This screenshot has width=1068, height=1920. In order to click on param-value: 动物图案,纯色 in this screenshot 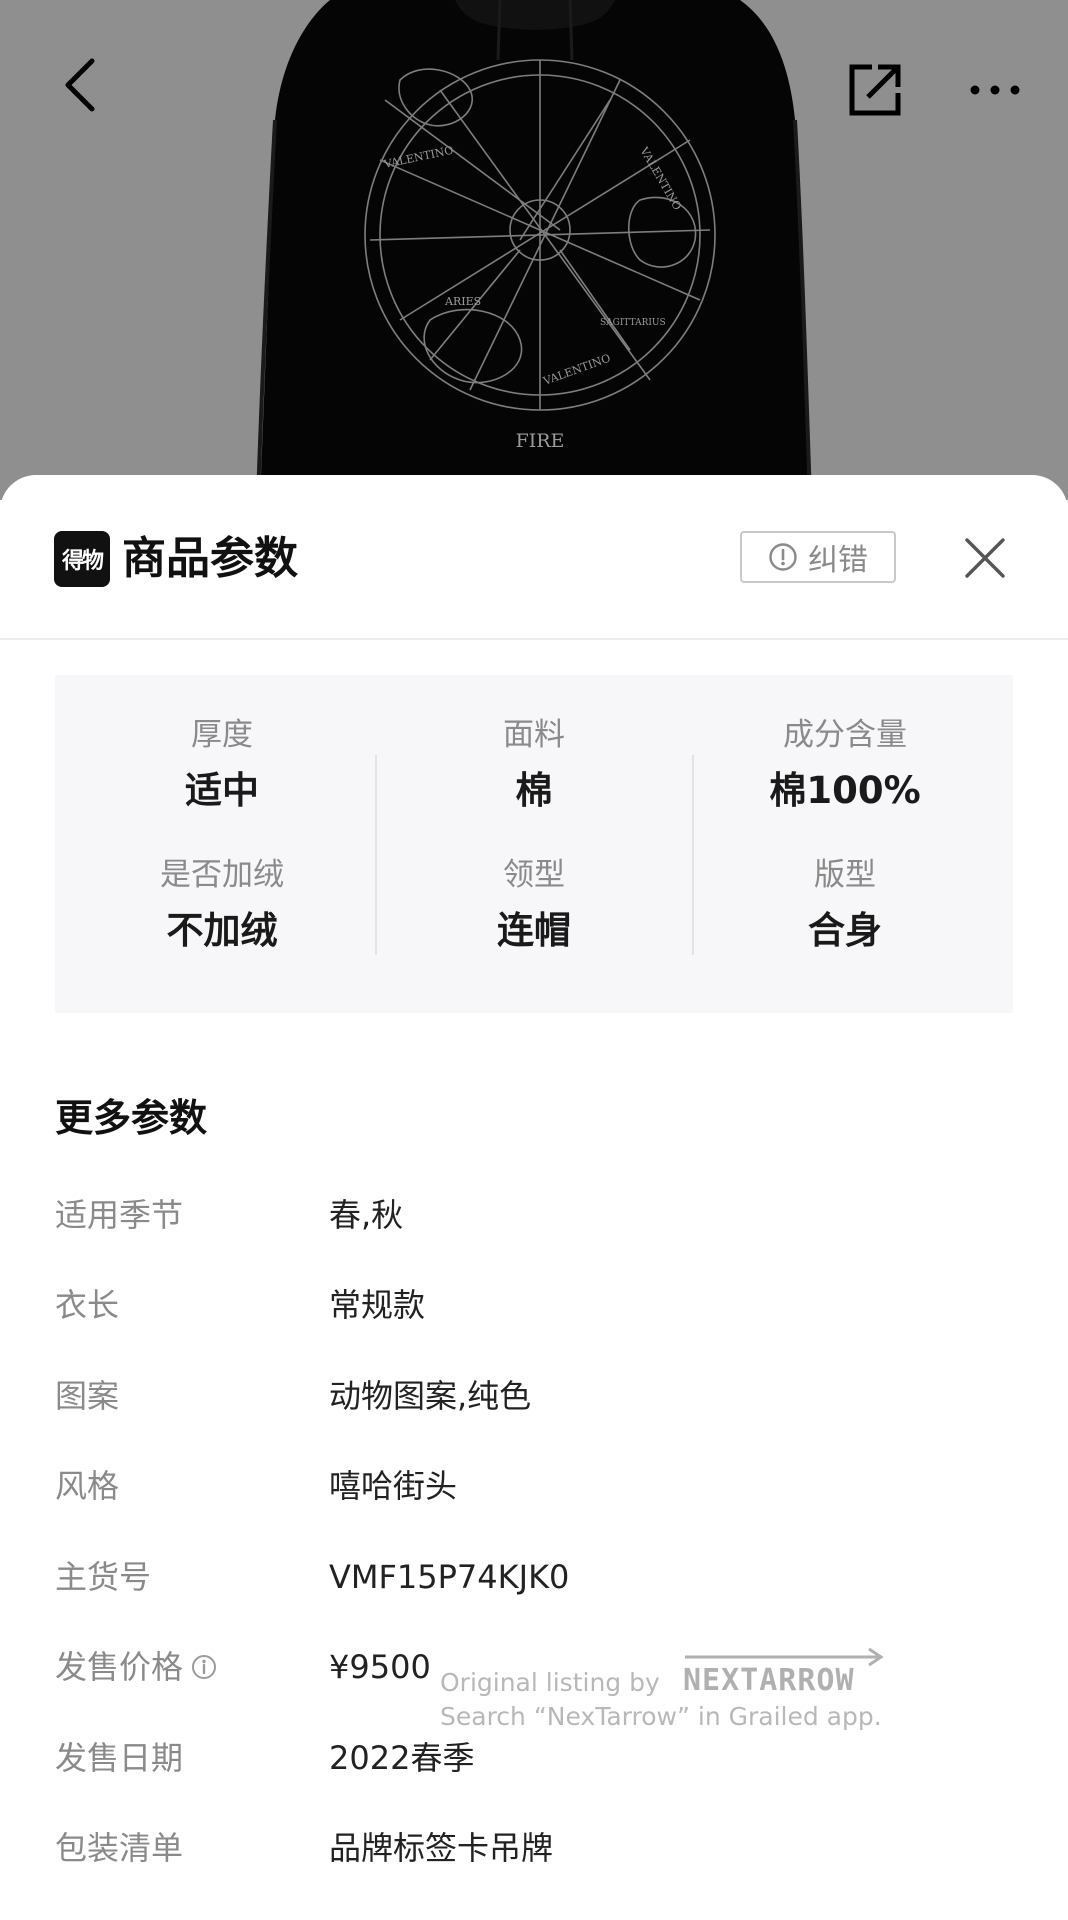, I will do `click(430, 1396)`.